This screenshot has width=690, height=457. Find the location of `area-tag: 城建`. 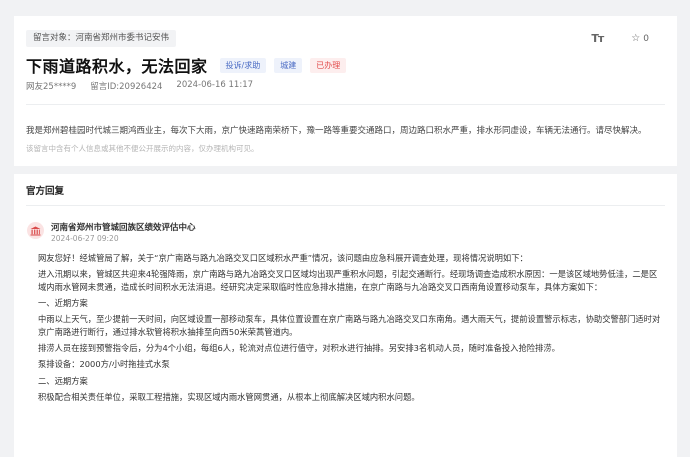

area-tag: 城建 is located at coordinates (288, 65).